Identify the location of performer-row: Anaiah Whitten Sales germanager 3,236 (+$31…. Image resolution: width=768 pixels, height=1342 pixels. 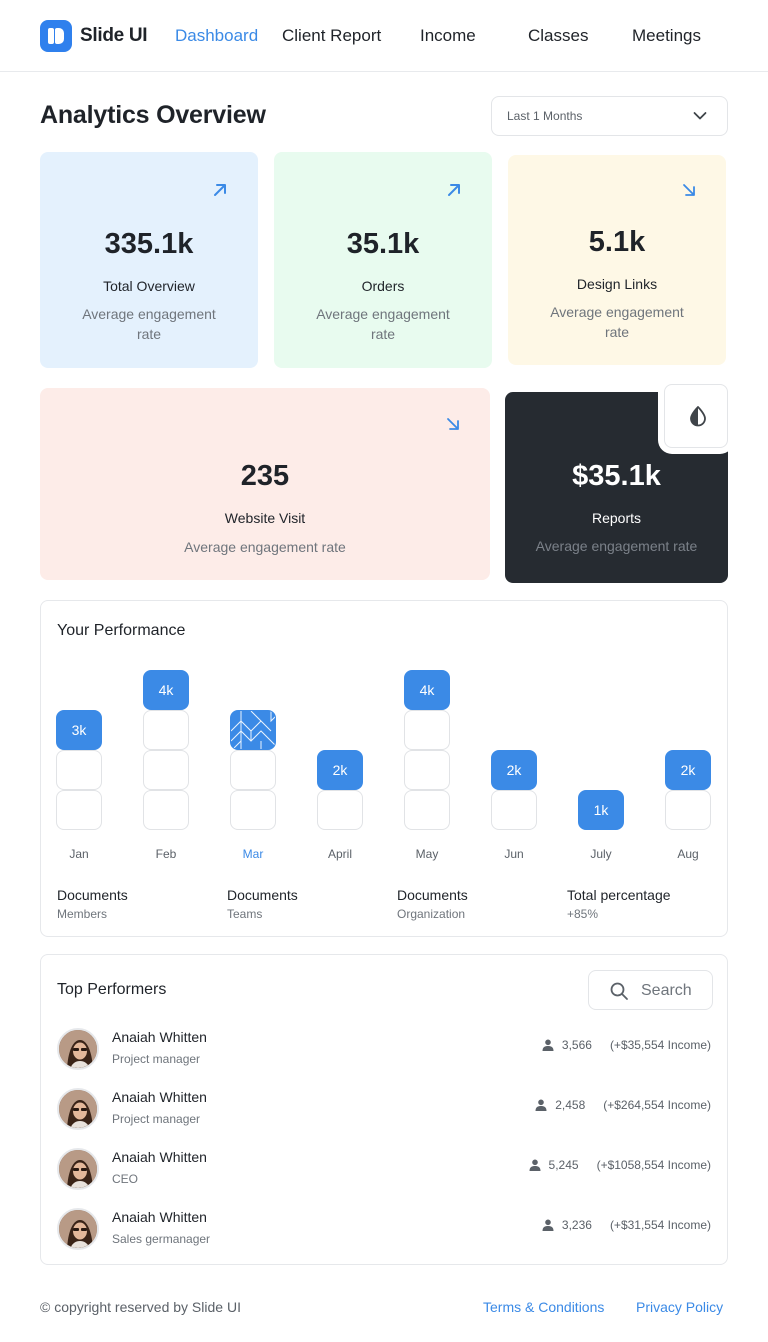
(384, 1230).